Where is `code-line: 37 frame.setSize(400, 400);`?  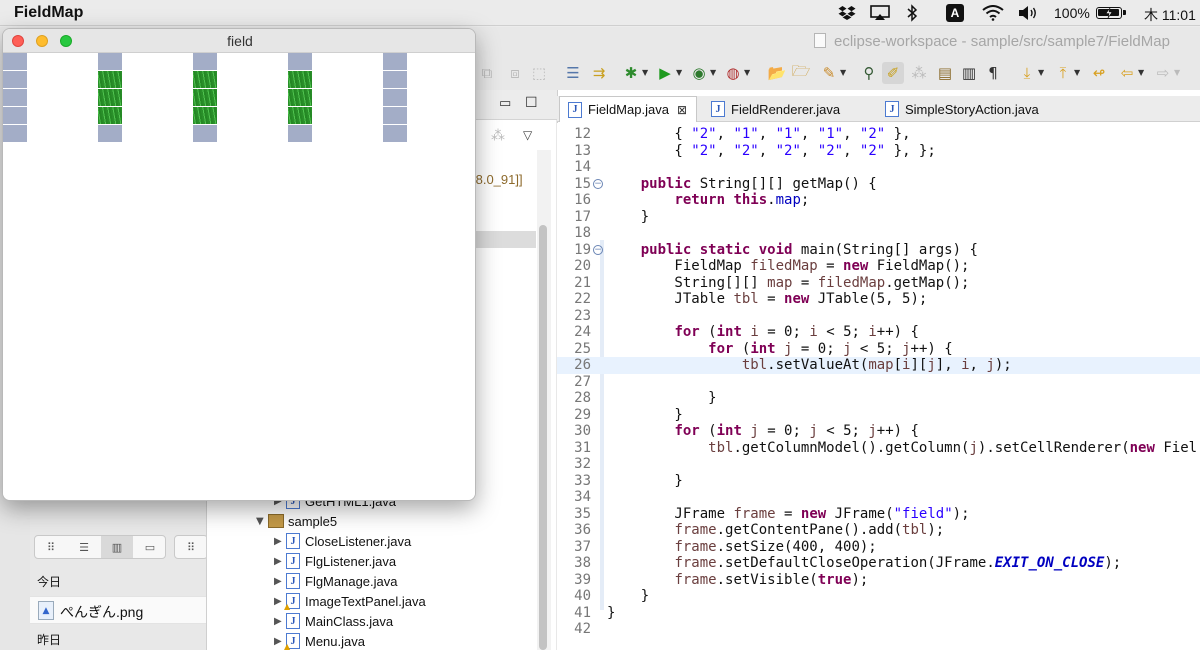 code-line: 37 frame.setSize(400, 400); is located at coordinates (878, 547).